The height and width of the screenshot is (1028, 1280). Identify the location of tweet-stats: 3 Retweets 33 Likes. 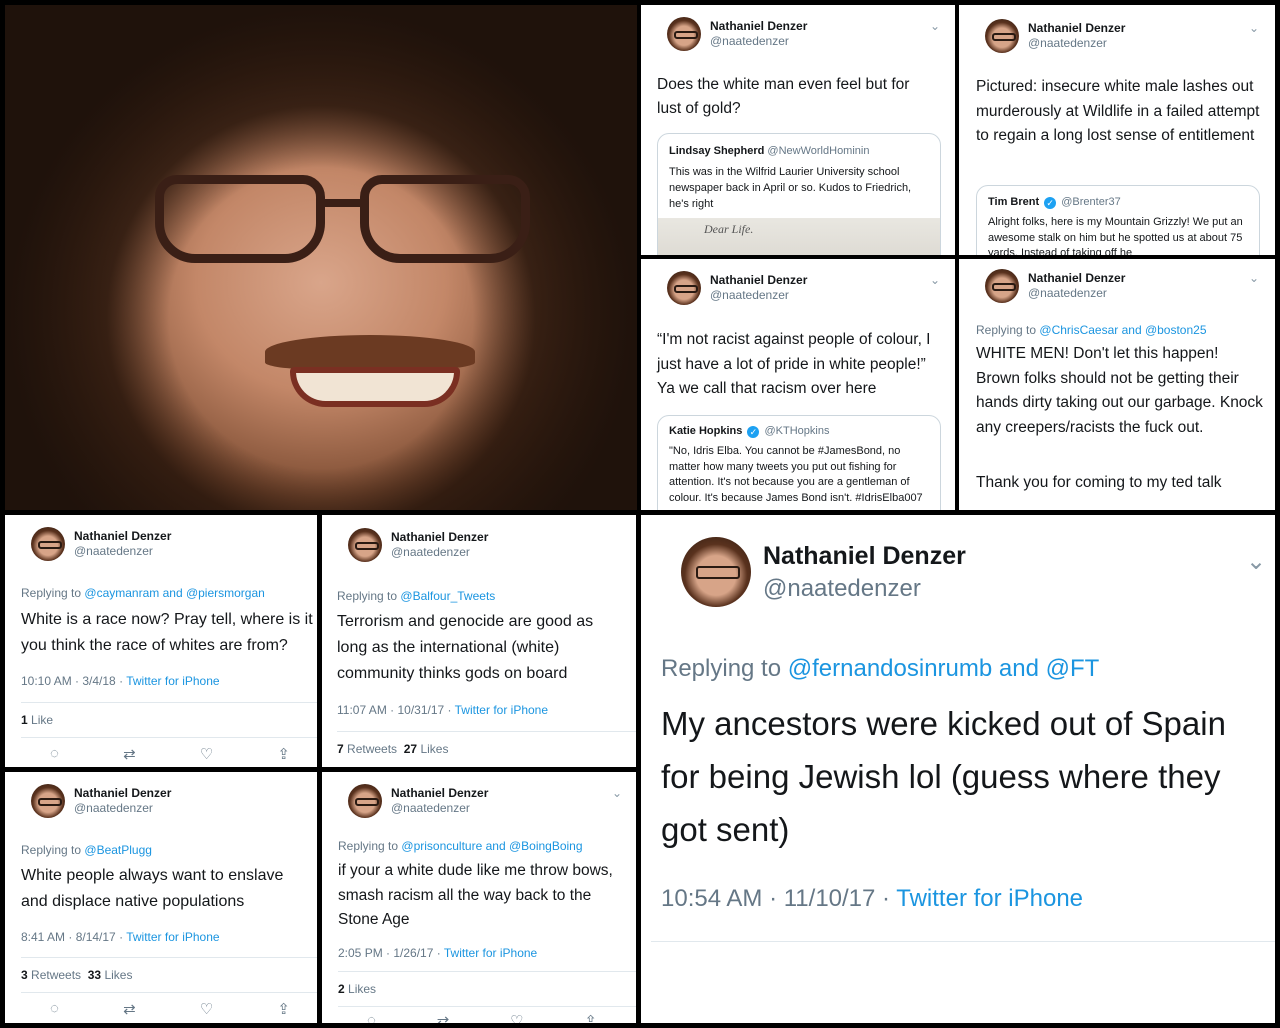
(76, 975).